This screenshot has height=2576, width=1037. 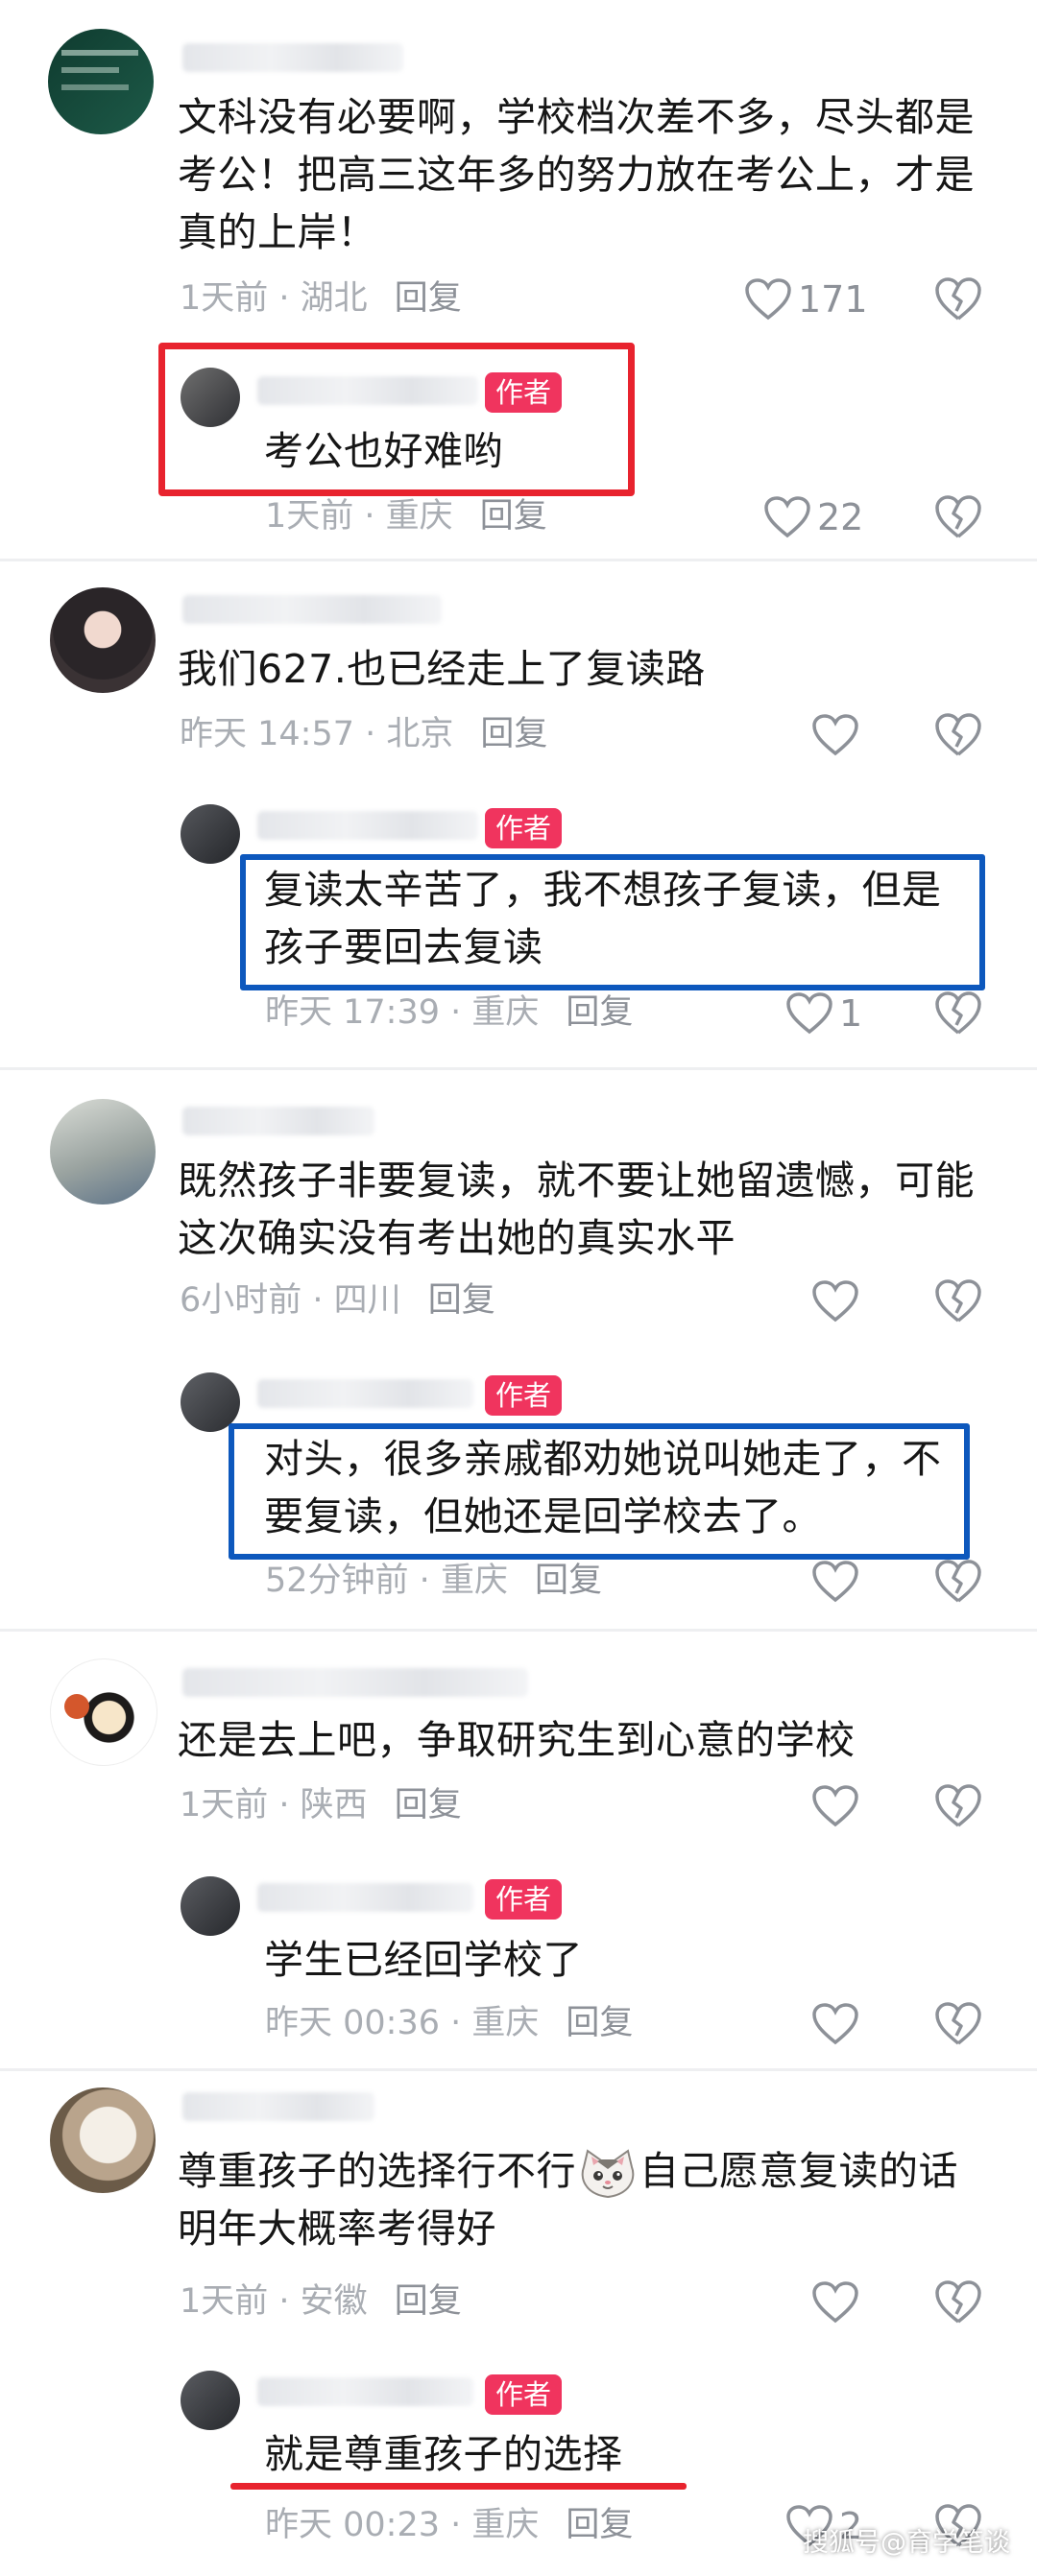 I want to click on comment-meta: 1天前 · 安徽 回复, so click(x=321, y=2301).